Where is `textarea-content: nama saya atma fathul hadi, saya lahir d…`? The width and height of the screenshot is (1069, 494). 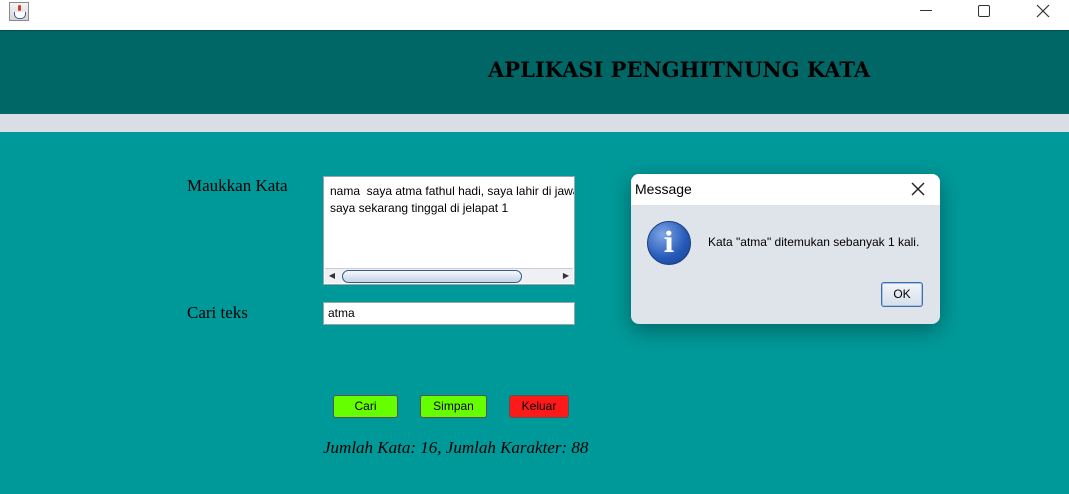 textarea-content: nama saya atma fathul hadi, saya lahir d… is located at coordinates (452, 223).